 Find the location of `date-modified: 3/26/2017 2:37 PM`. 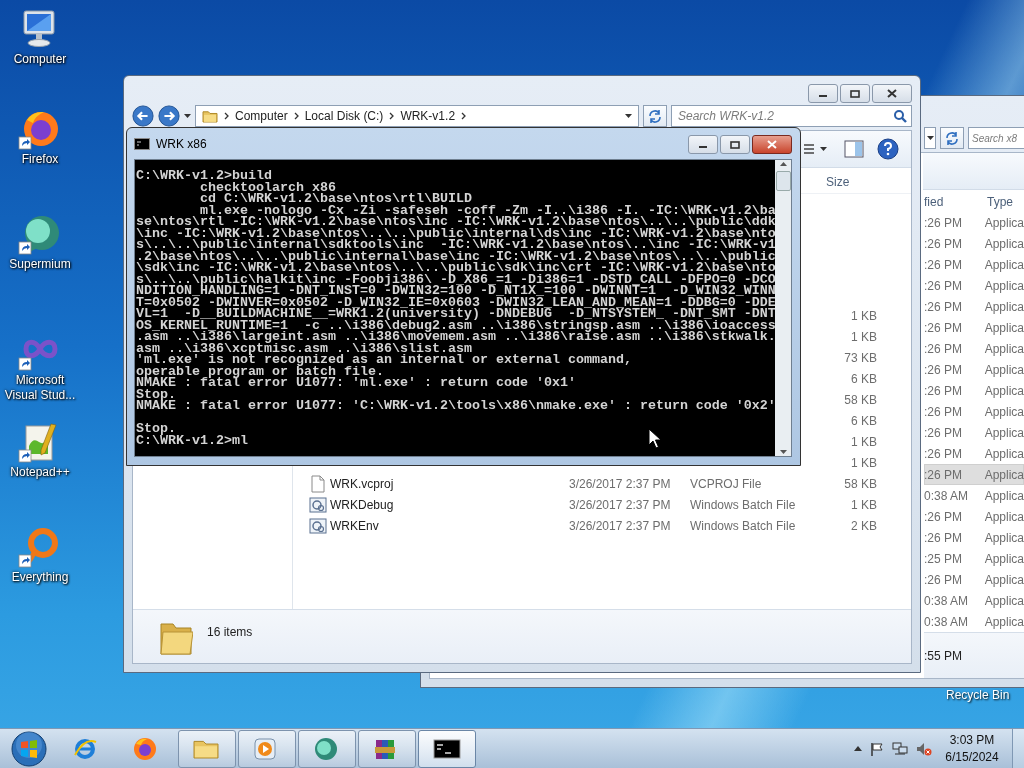

date-modified: 3/26/2017 2:37 PM is located at coordinates (620, 483).